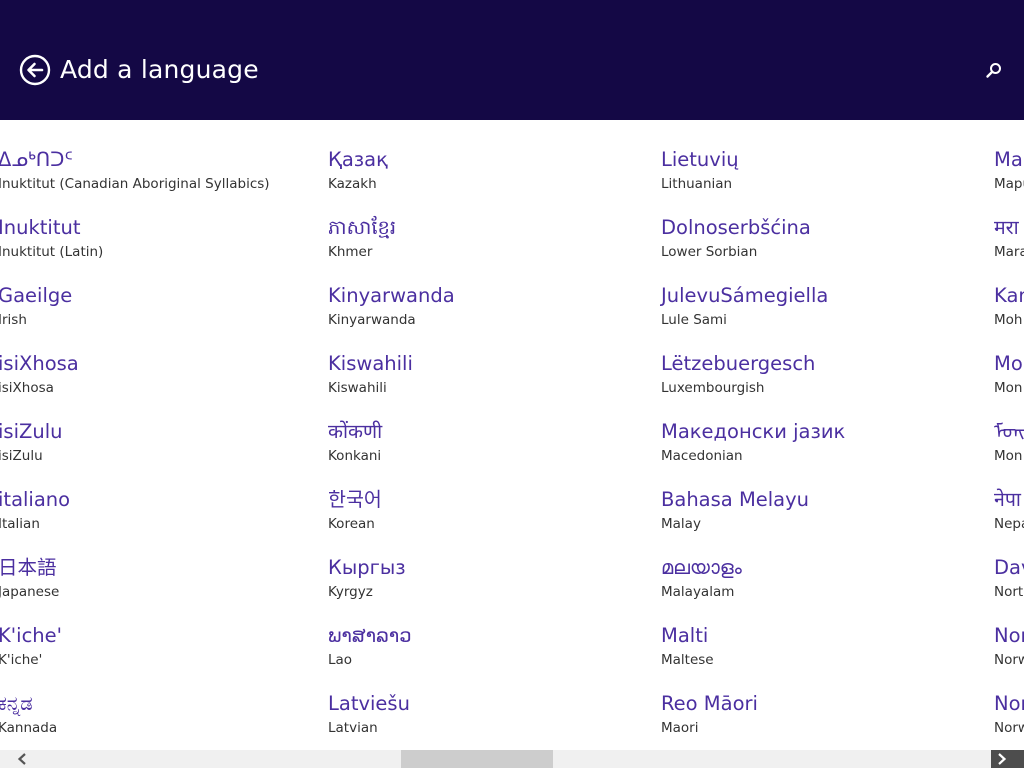 The height and width of the screenshot is (772, 1024). I want to click on language-item: नेपा Nepa, so click(1009, 515).